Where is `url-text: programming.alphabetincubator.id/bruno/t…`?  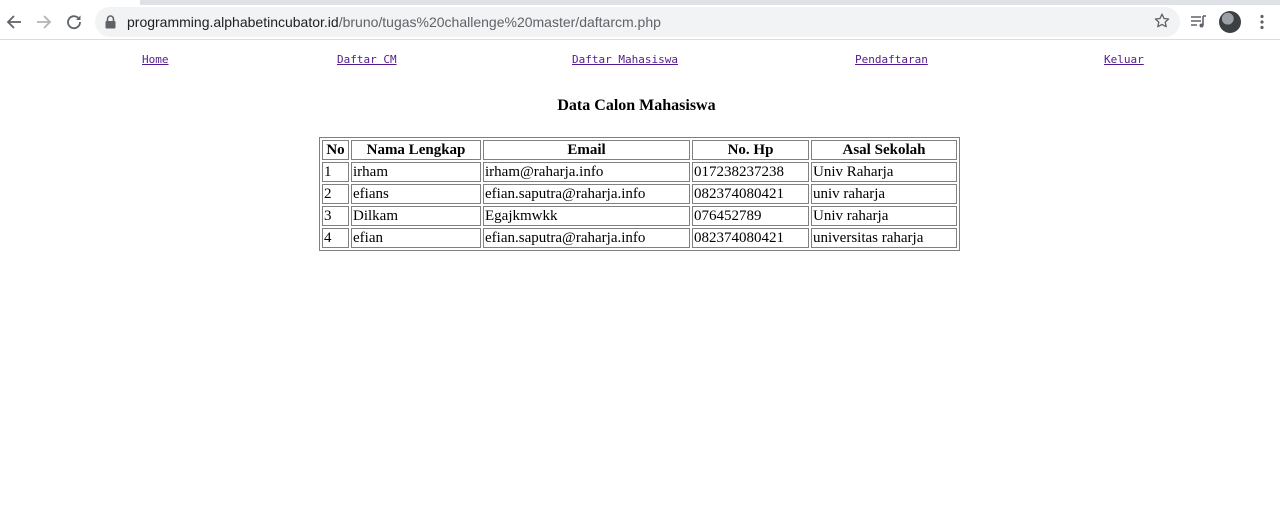 url-text: programming.alphabetincubator.id/bruno/t… is located at coordinates (394, 22).